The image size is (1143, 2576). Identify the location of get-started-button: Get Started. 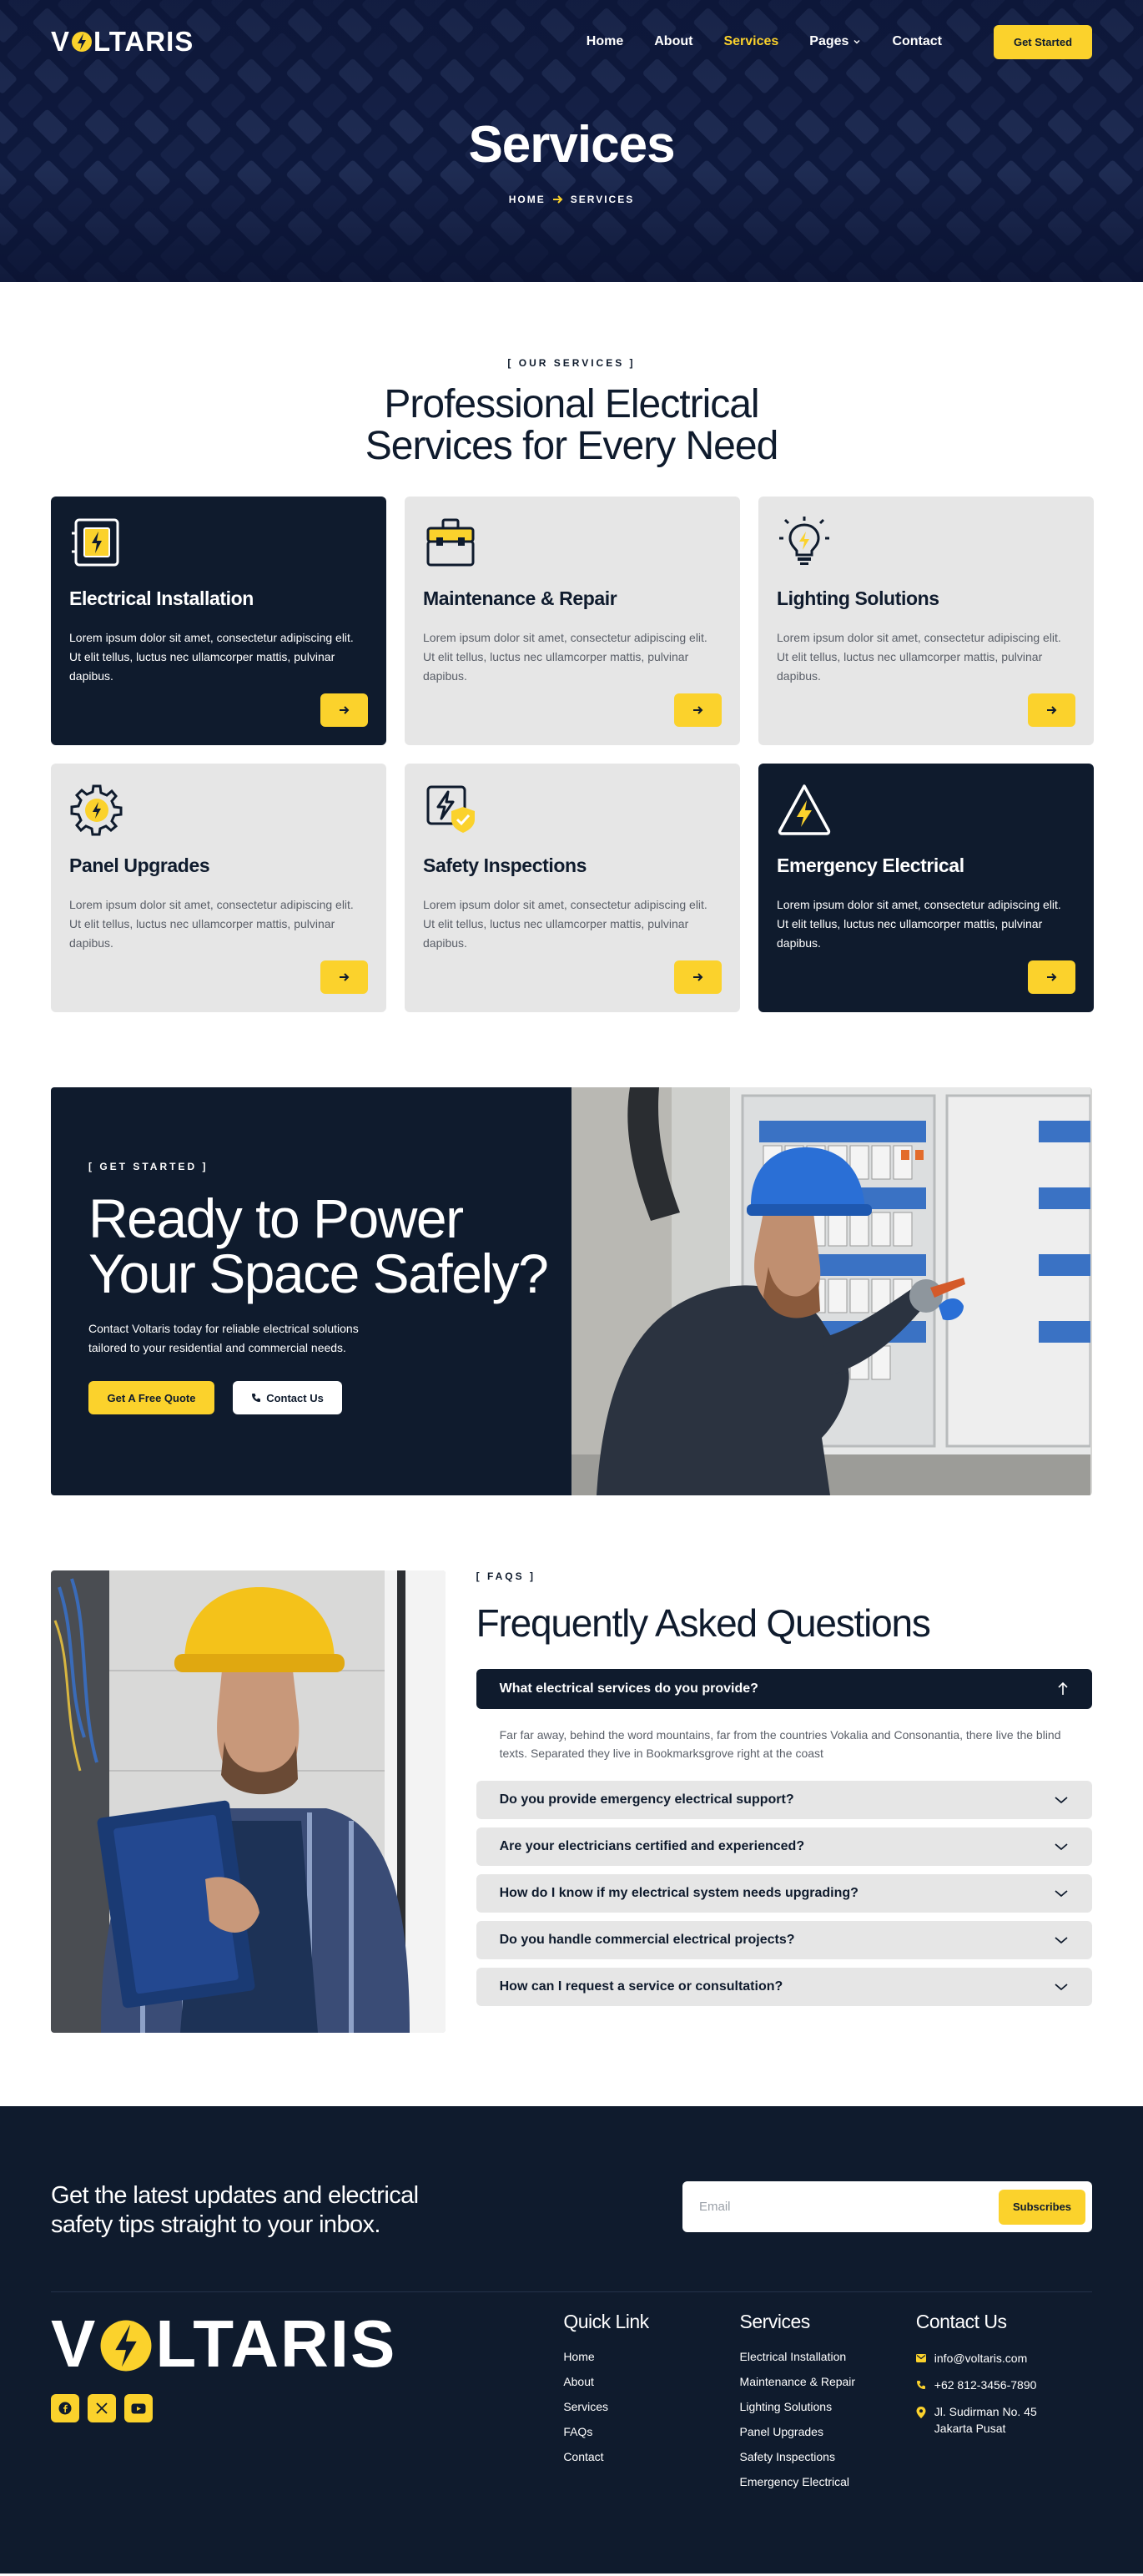
(1043, 41).